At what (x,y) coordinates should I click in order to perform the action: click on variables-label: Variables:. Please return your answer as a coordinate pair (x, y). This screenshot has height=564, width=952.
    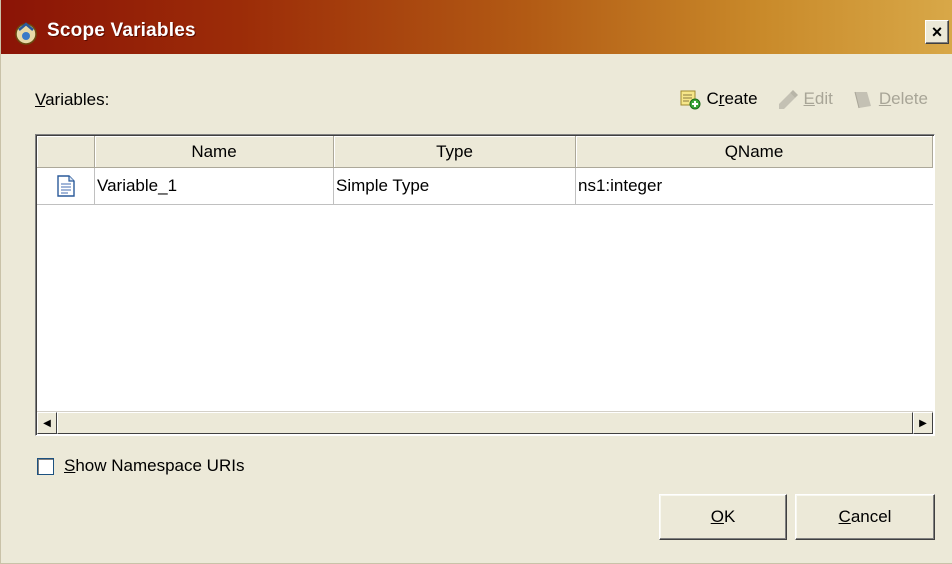
    Looking at the image, I should click on (72, 99).